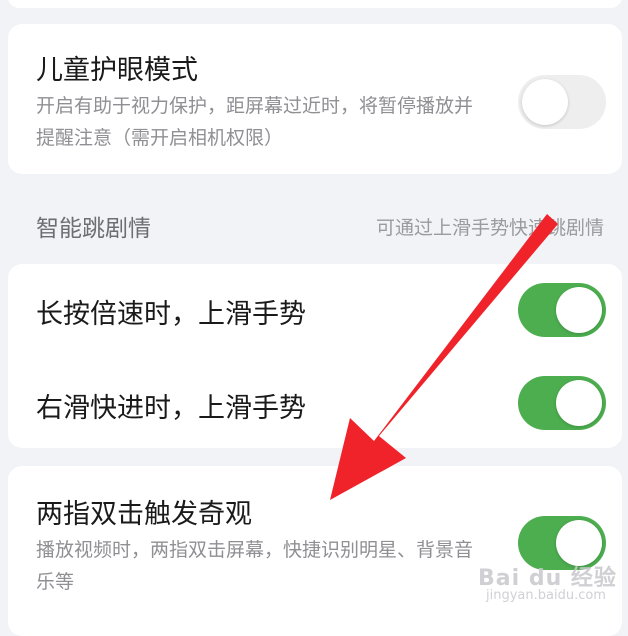 The image size is (628, 636). What do you see at coordinates (546, 595) in the screenshot?
I see `watermark-url: jingyan.baidu.com` at bounding box center [546, 595].